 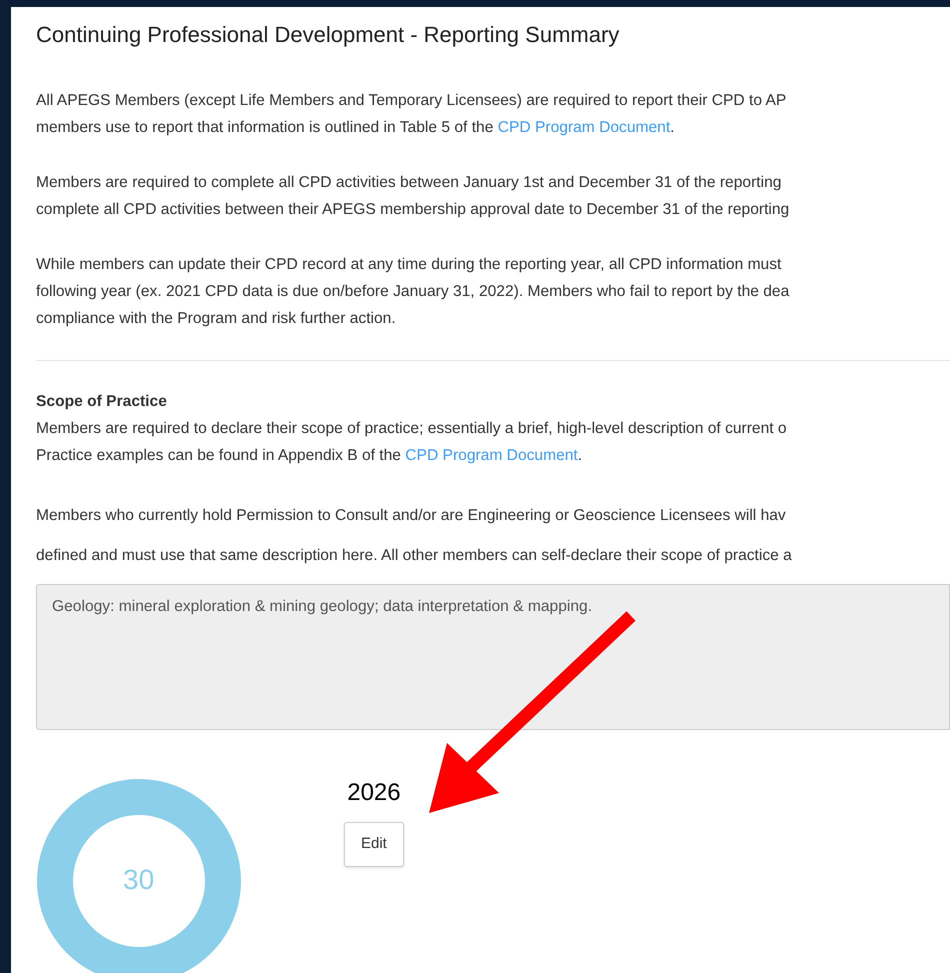 I want to click on edit-button: Edit, so click(x=374, y=844).